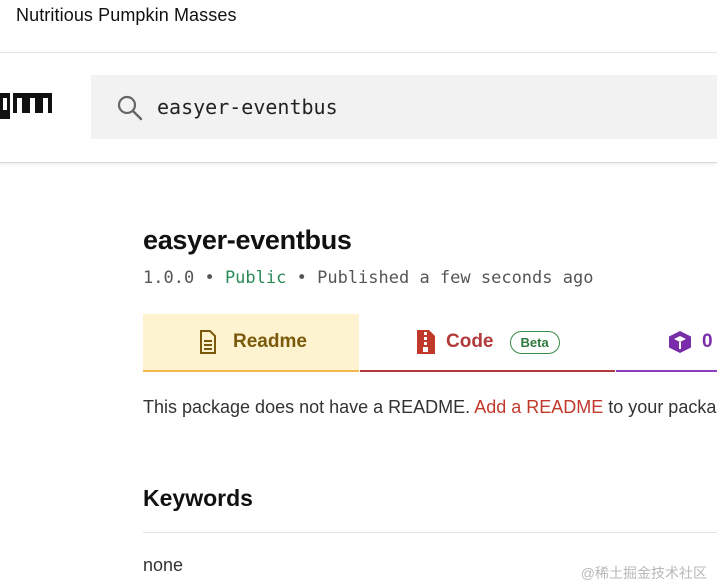 This screenshot has height=587, width=717. I want to click on search-icon, so click(130, 108).